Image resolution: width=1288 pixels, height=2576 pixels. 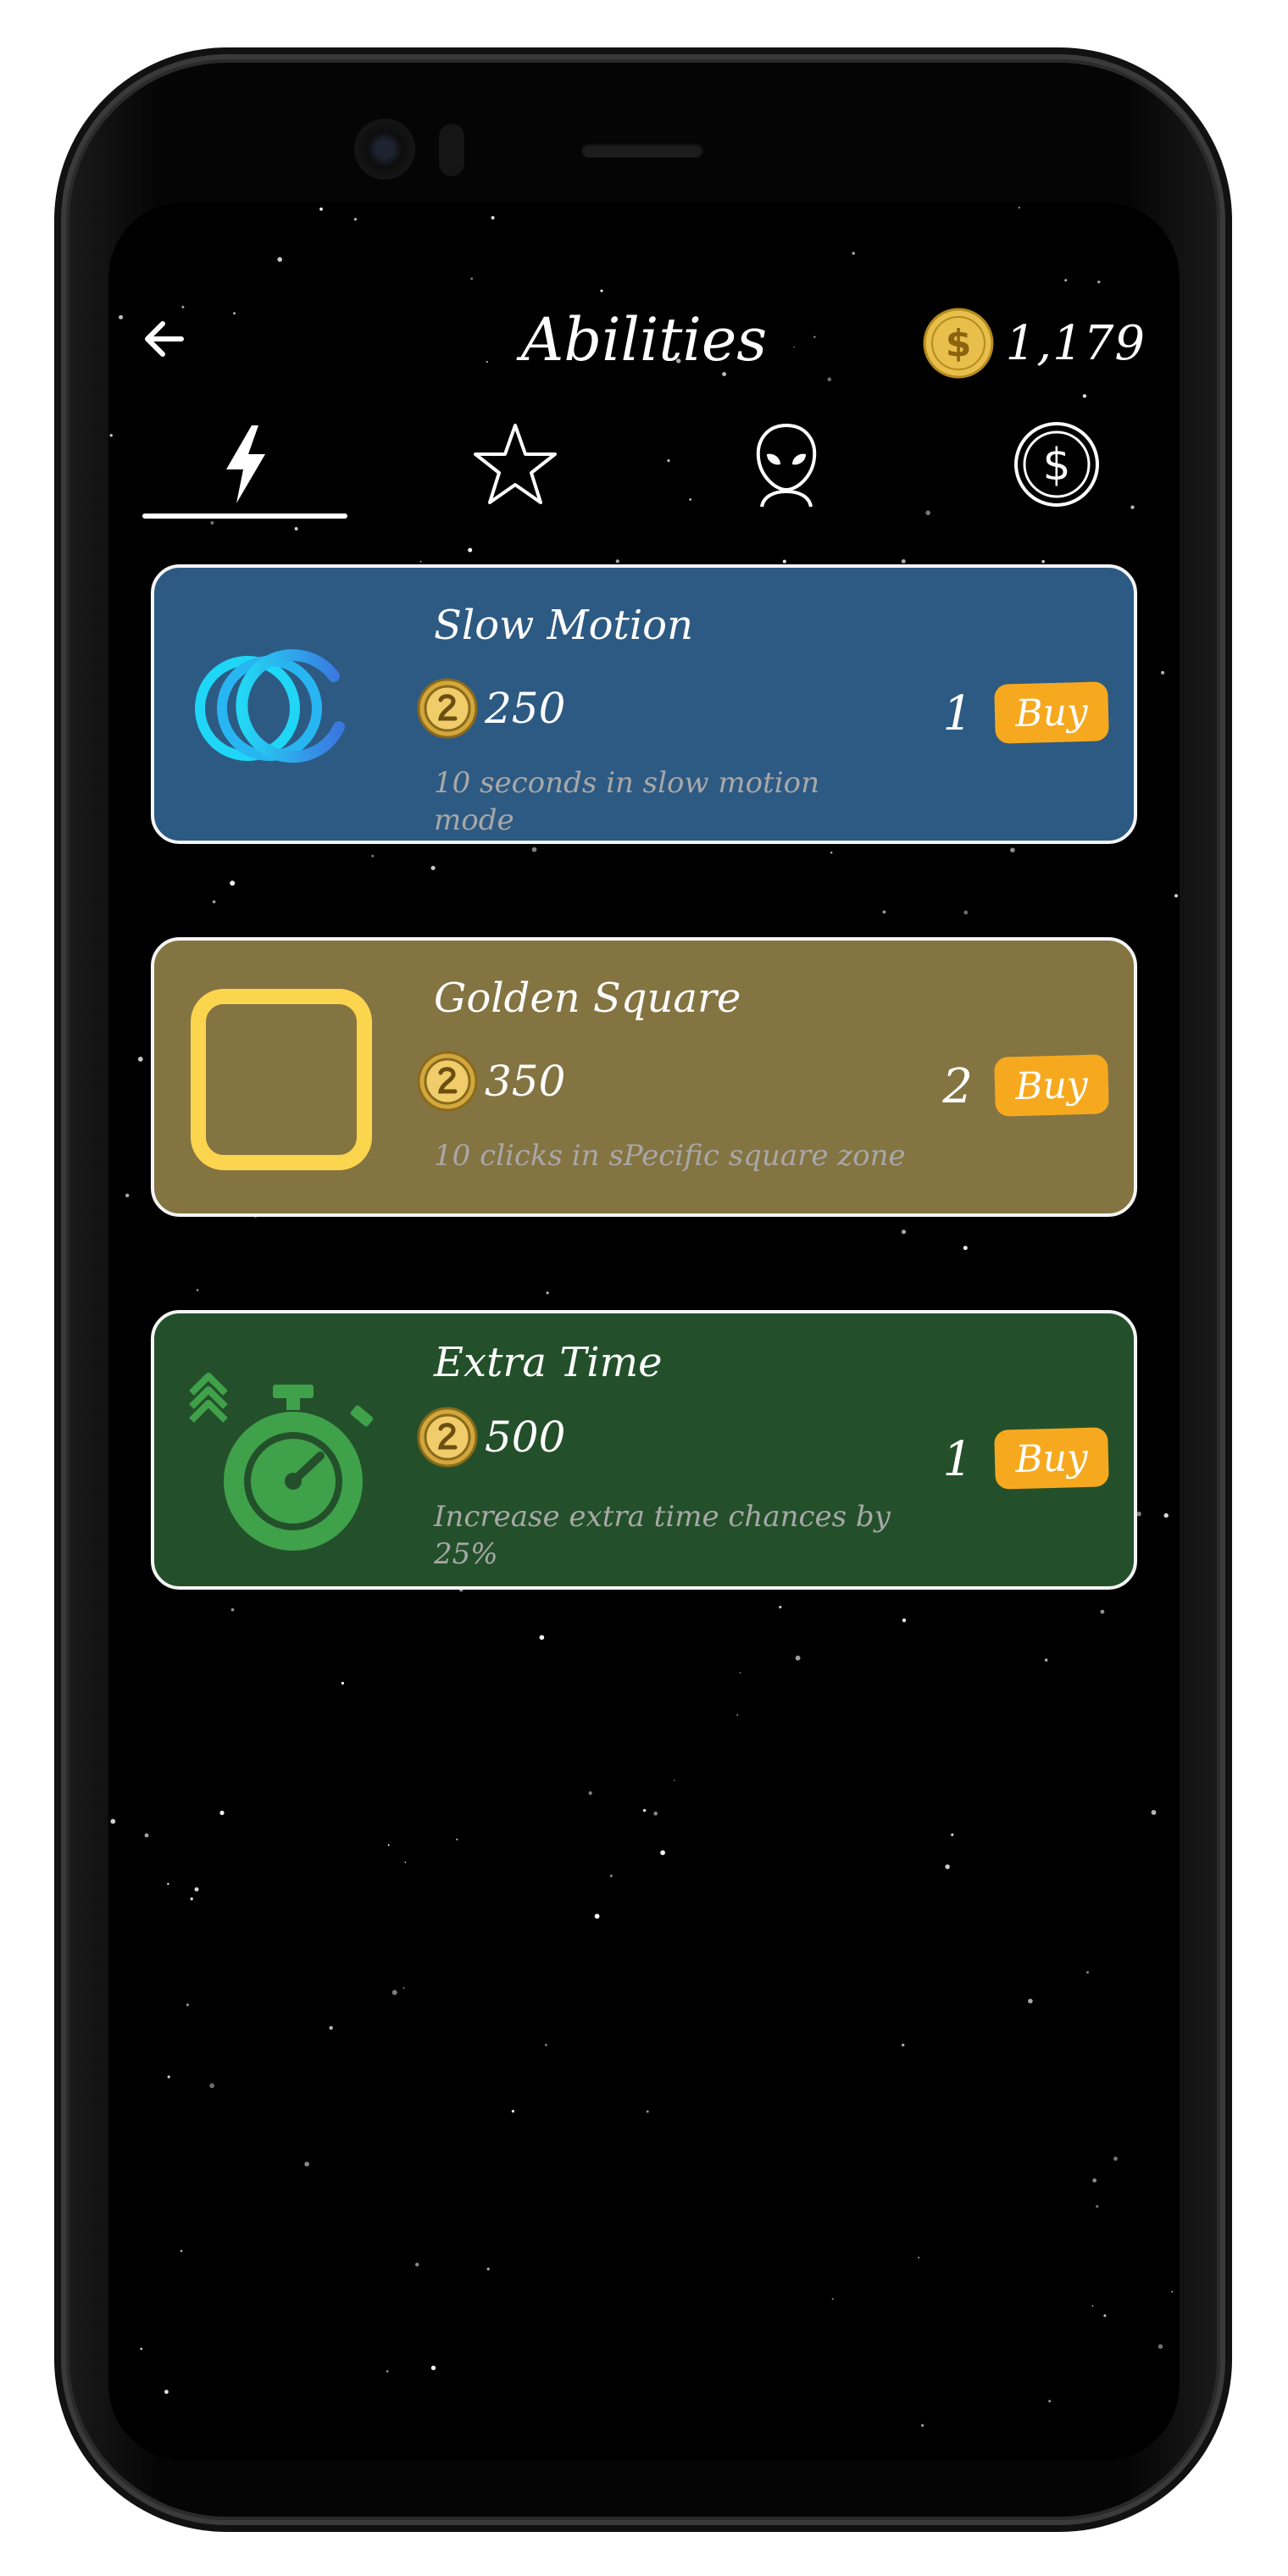 I want to click on earpiece-speaker, so click(x=642, y=150).